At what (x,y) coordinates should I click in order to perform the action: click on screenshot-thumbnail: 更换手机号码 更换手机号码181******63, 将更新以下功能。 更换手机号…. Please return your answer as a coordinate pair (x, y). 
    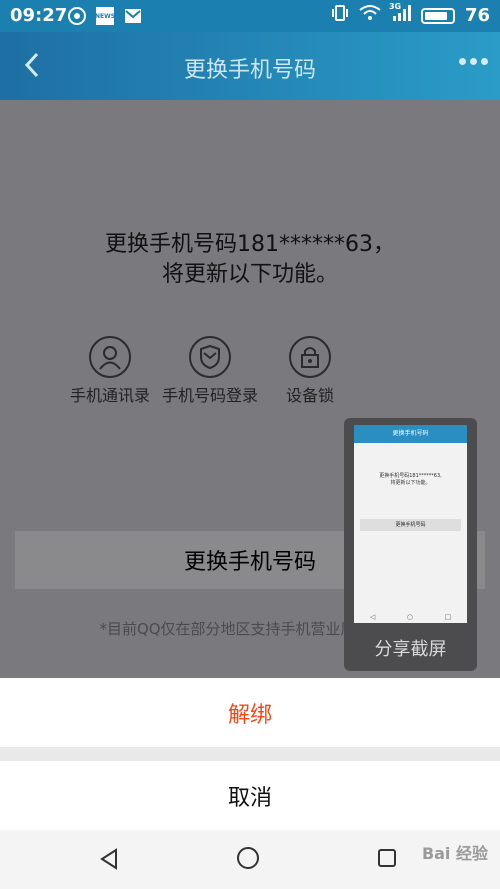
    Looking at the image, I should click on (410, 524).